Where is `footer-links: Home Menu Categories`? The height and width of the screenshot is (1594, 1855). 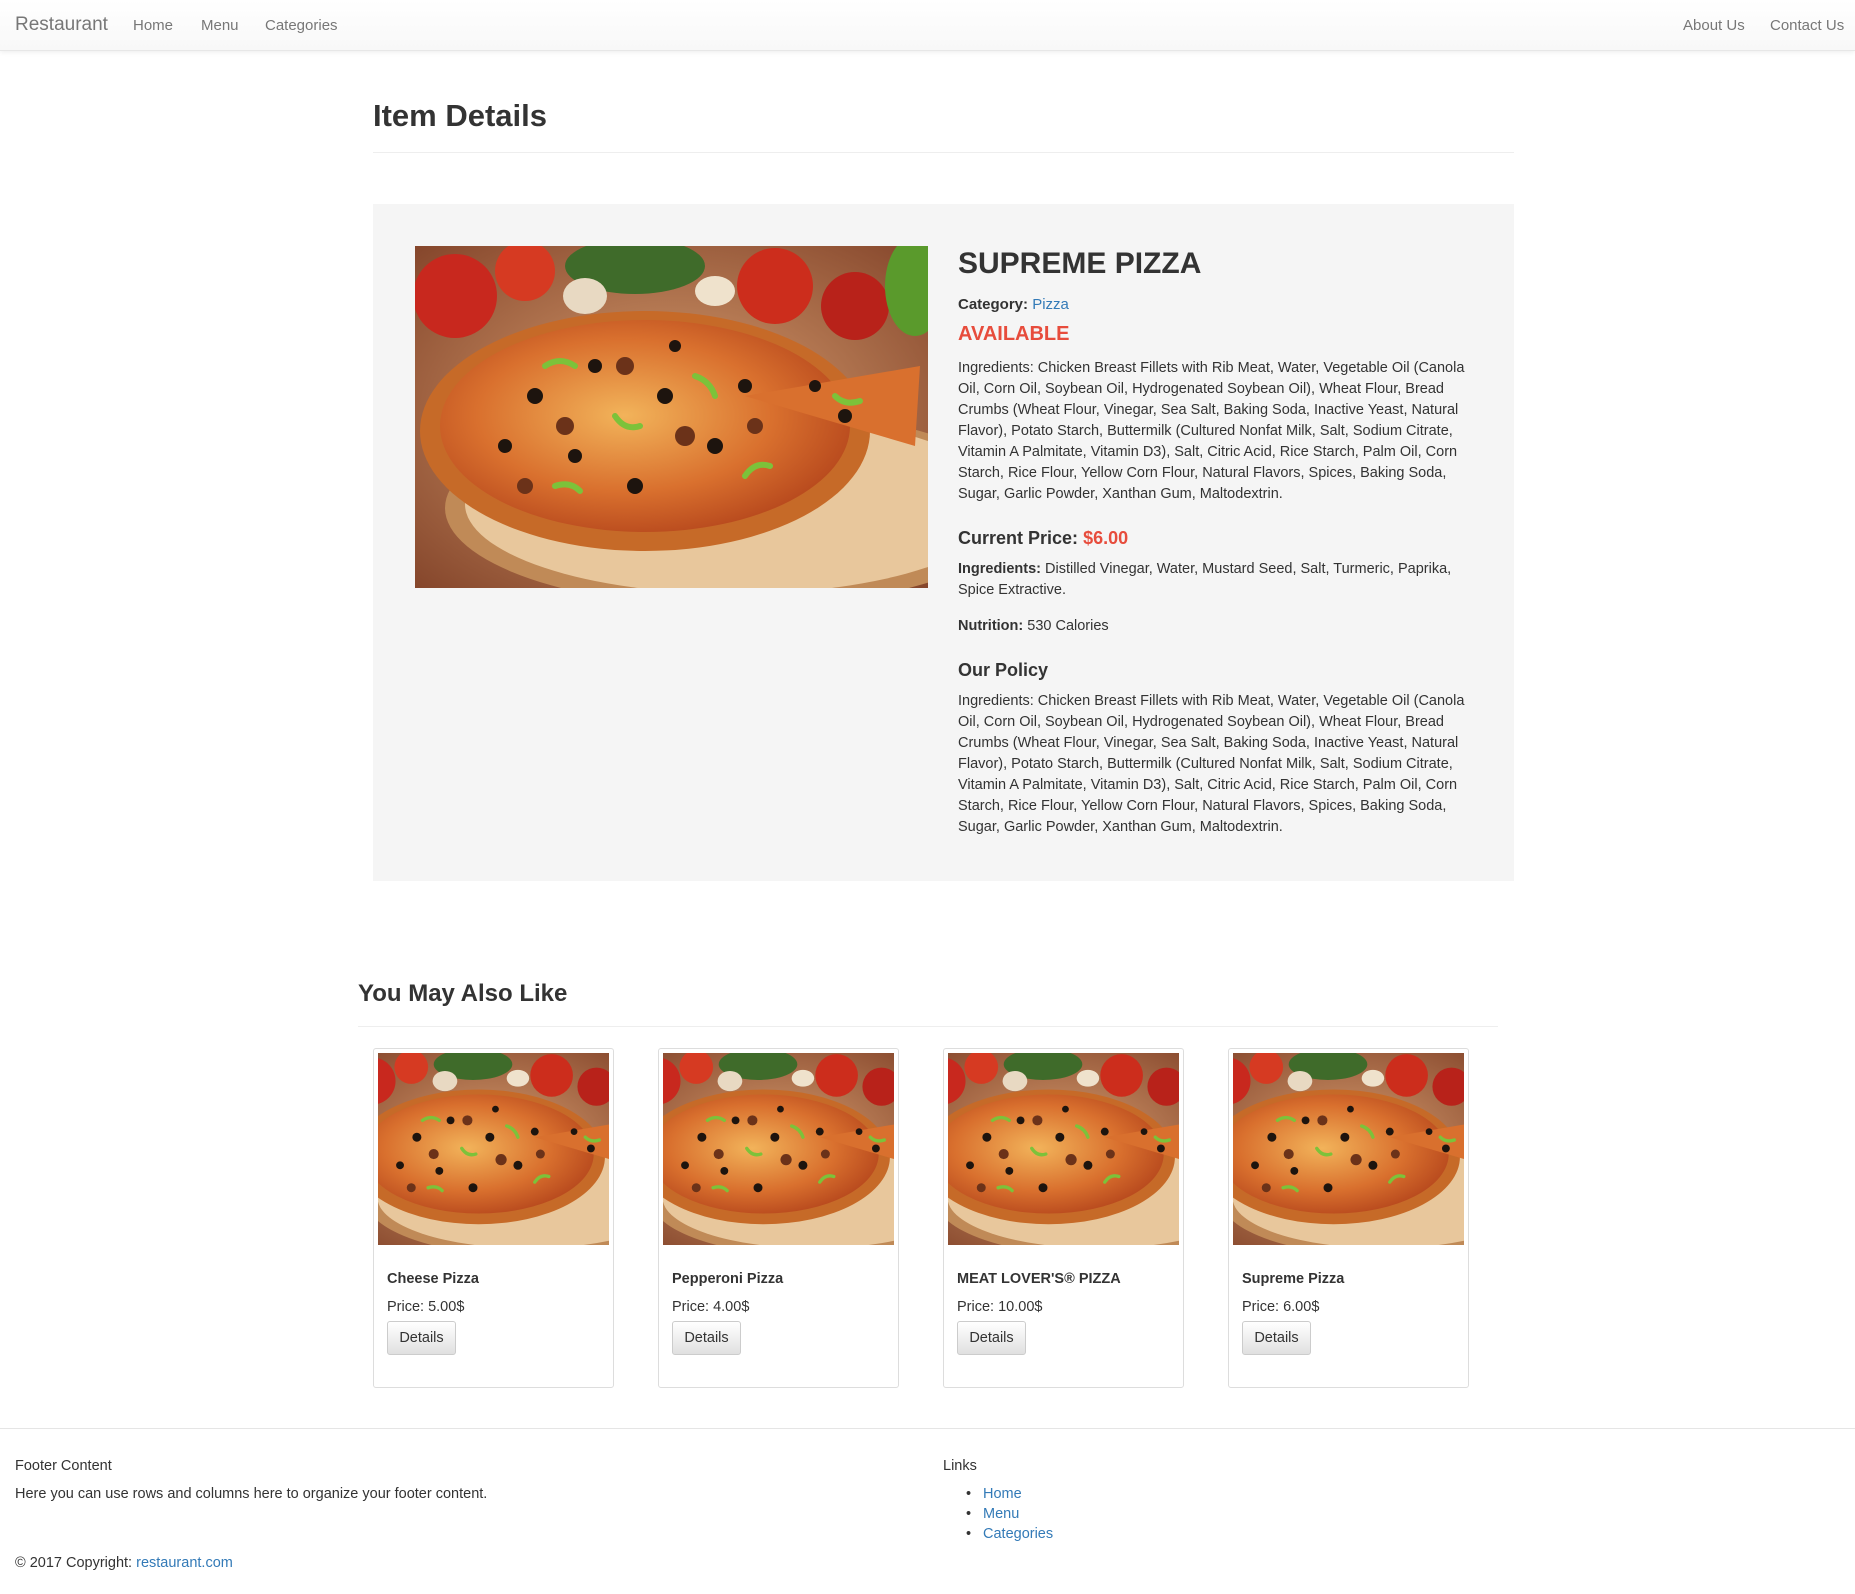
footer-links: Home Menu Categories is located at coordinates (1009, 1516).